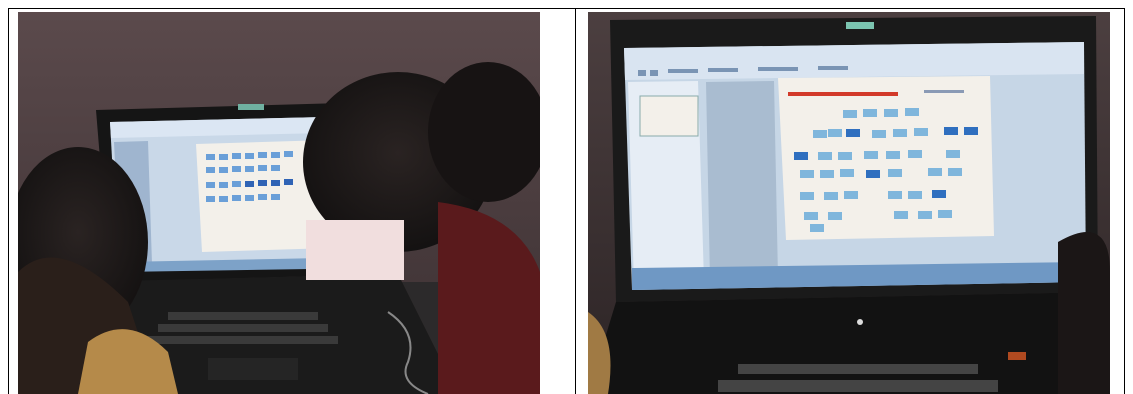 The image size is (1133, 394). What do you see at coordinates (575, 201) in the screenshot?
I see `table-divider` at bounding box center [575, 201].